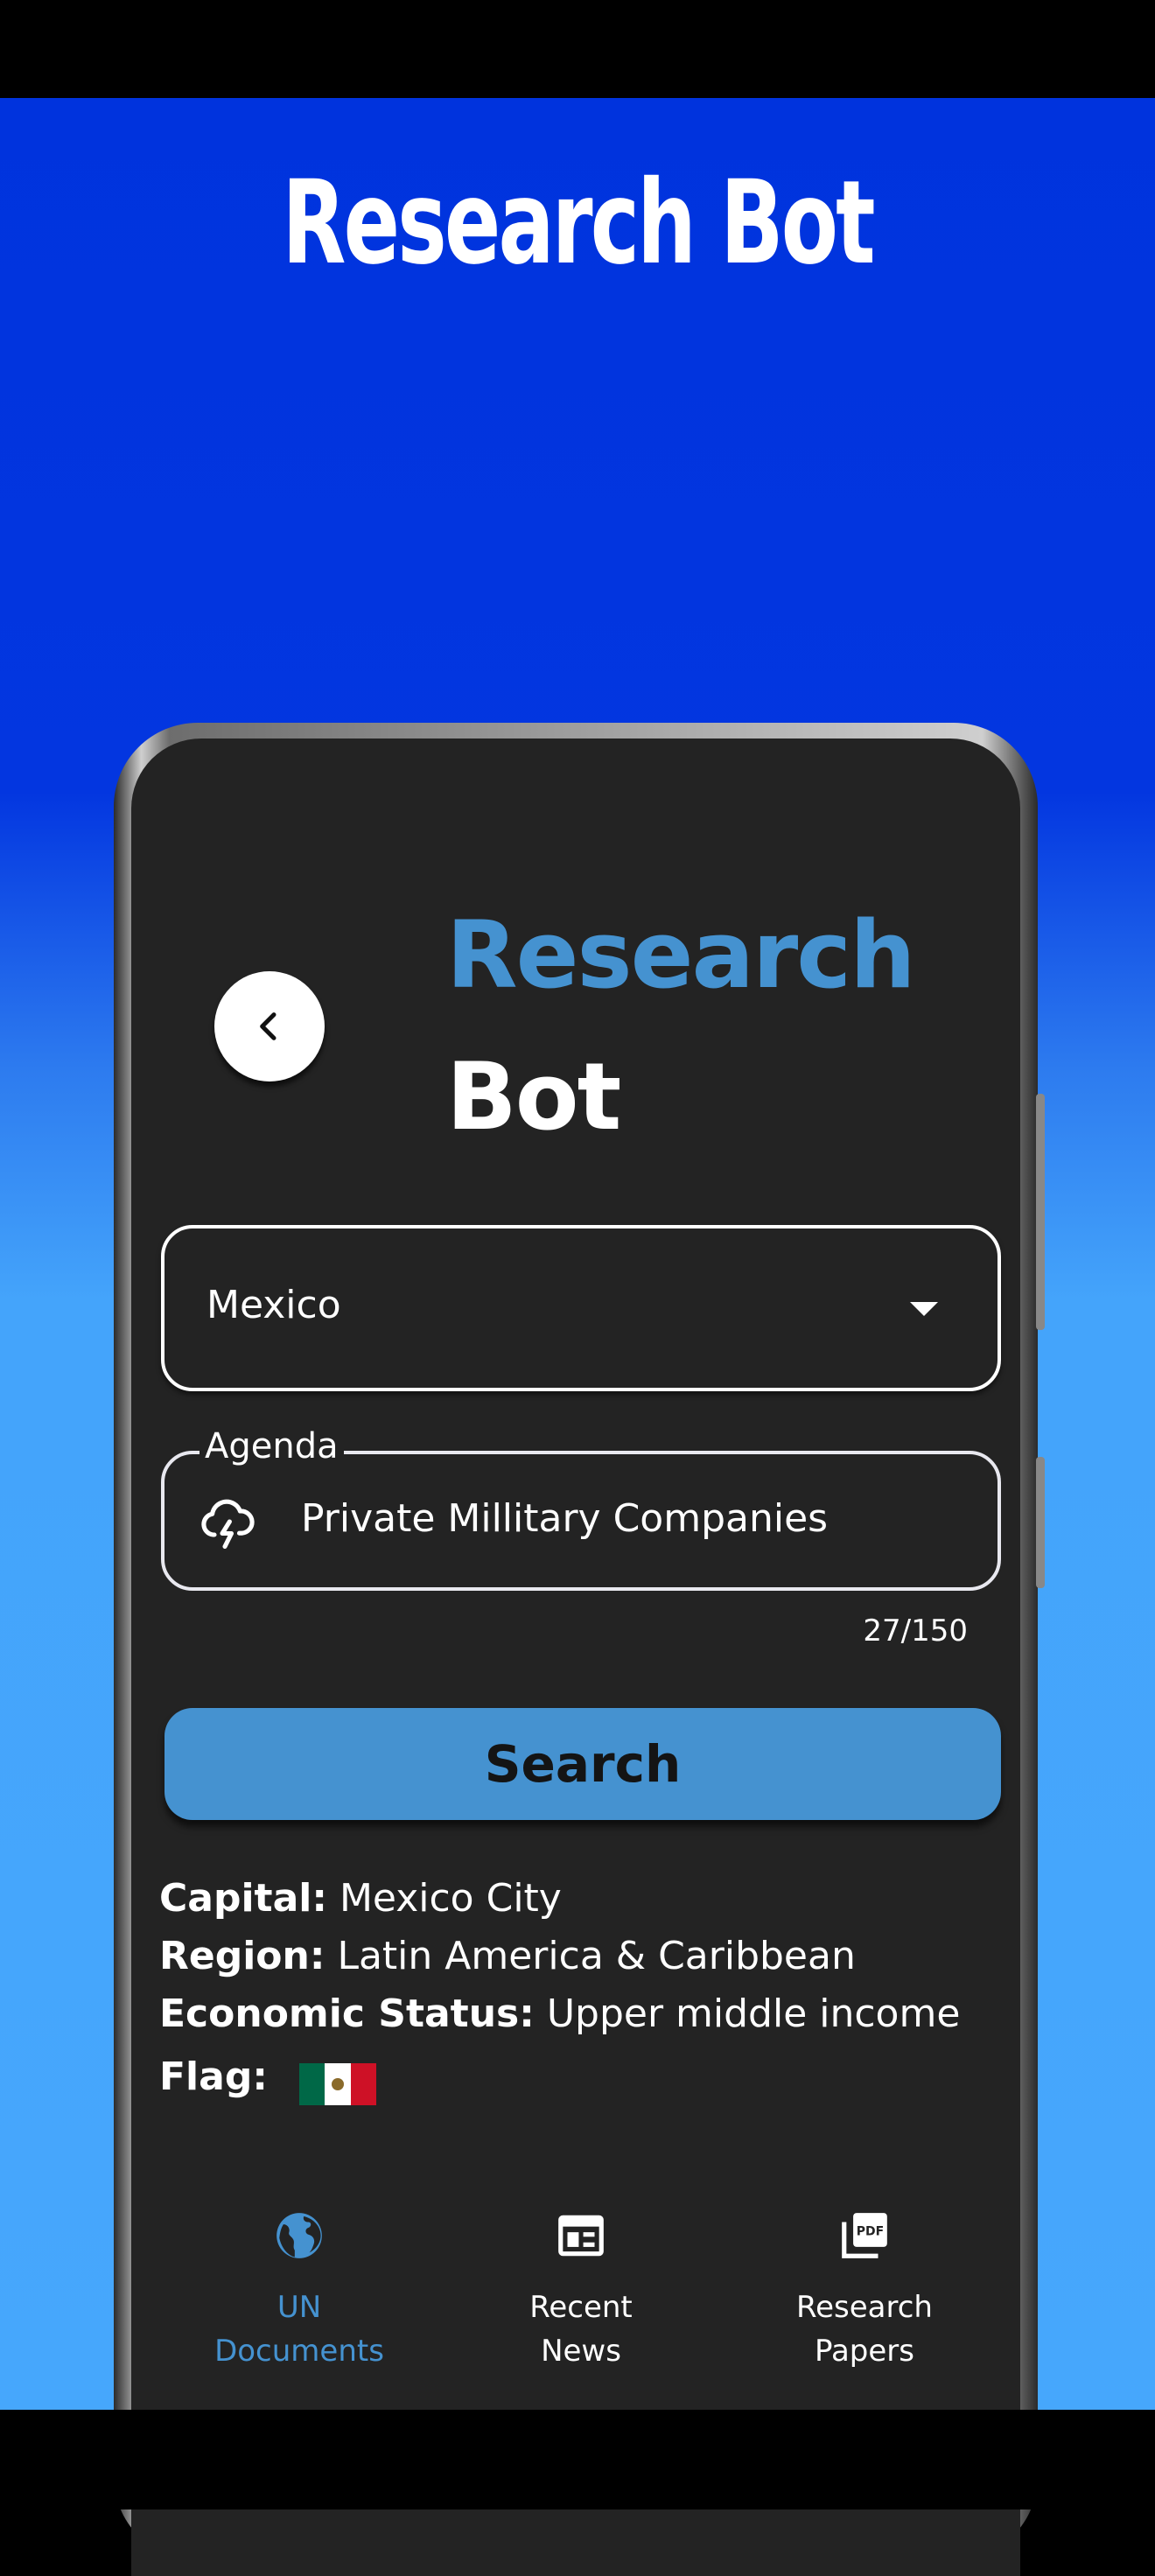 Image resolution: width=1155 pixels, height=2576 pixels. What do you see at coordinates (915, 1631) in the screenshot?
I see `agenda-char-counter: 27/150` at bounding box center [915, 1631].